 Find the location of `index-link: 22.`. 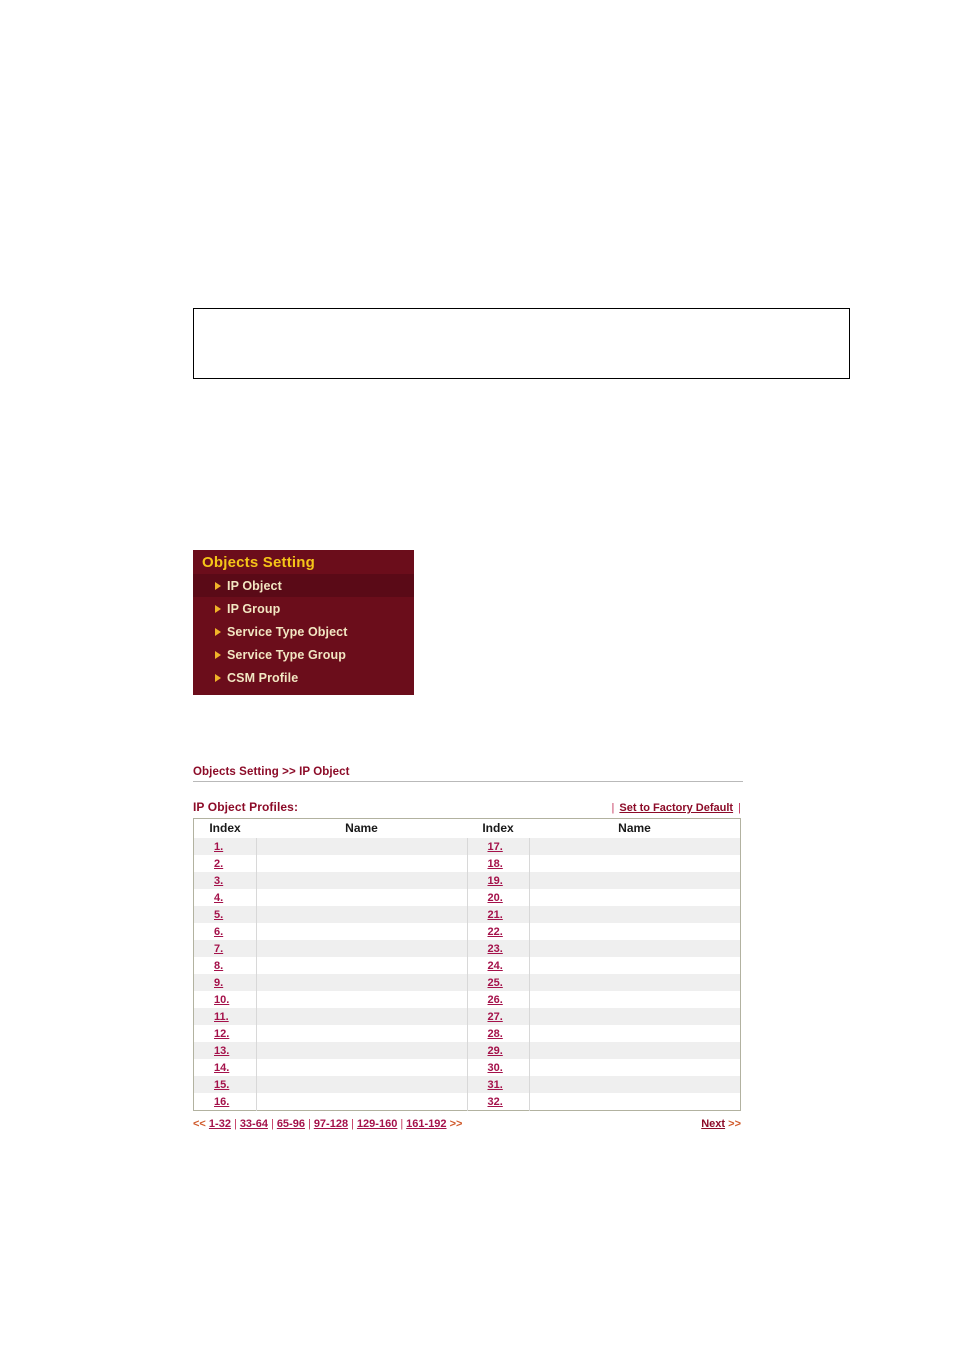

index-link: 22. is located at coordinates (485, 932).